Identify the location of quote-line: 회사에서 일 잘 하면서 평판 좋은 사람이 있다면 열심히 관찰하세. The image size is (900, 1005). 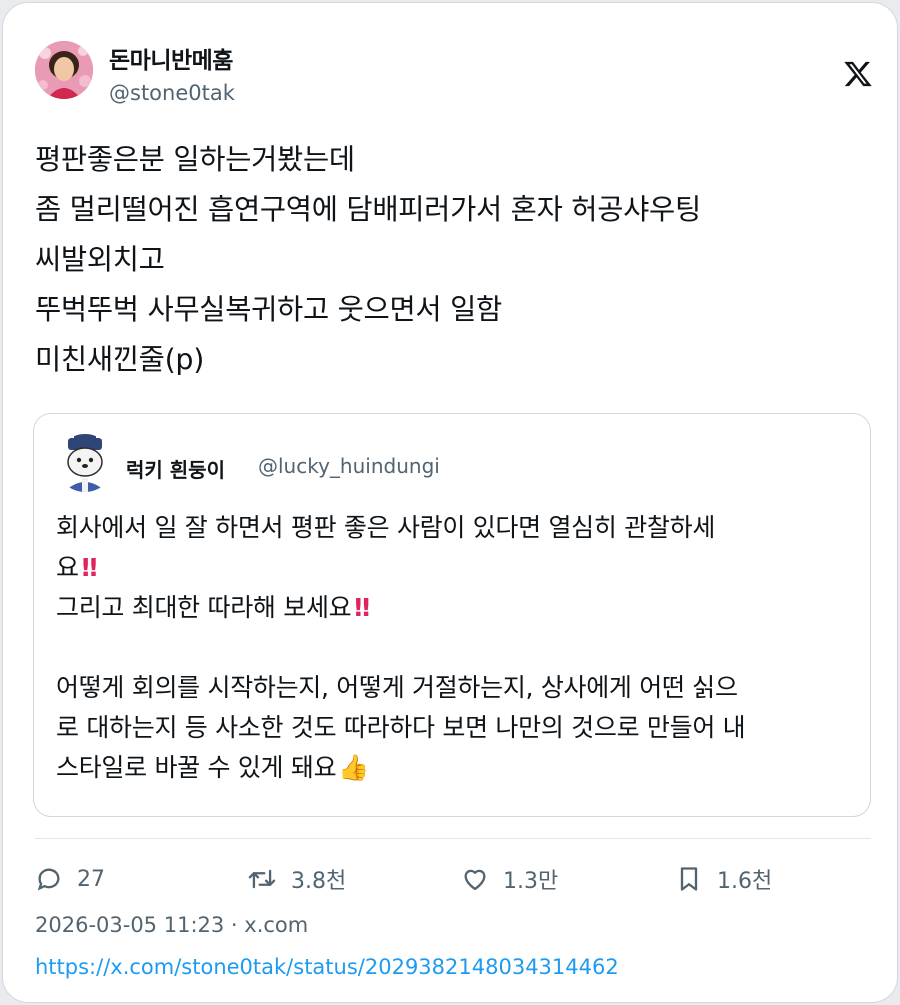
(386, 527).